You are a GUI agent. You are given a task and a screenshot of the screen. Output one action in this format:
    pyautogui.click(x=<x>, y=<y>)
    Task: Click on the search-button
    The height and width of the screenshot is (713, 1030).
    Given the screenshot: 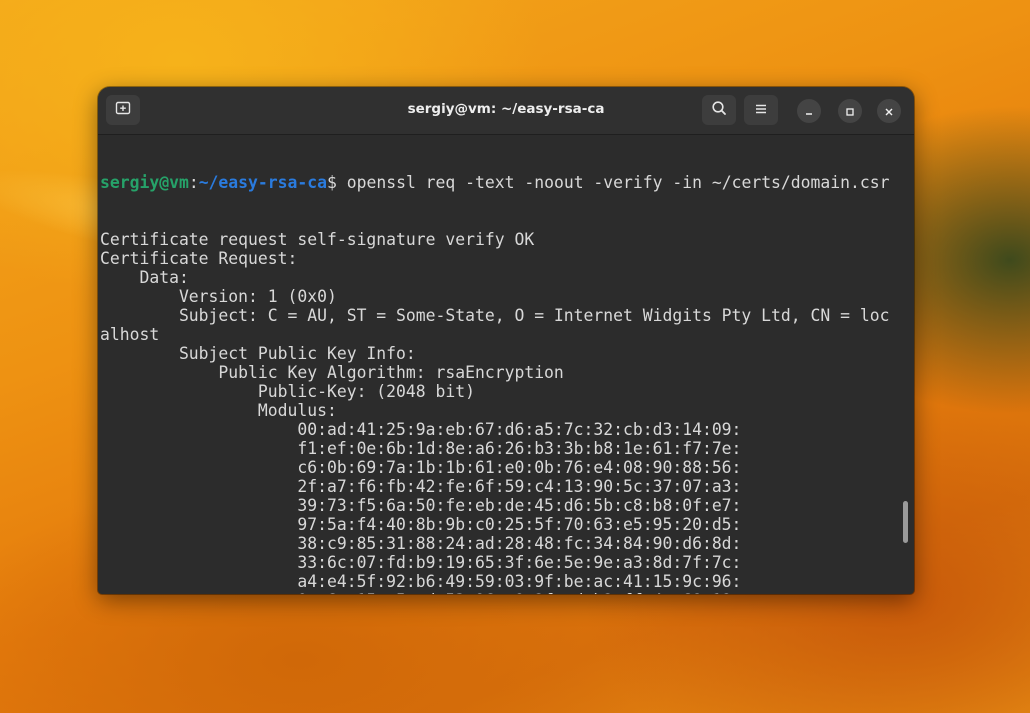 What is the action you would take?
    pyautogui.click(x=719, y=110)
    